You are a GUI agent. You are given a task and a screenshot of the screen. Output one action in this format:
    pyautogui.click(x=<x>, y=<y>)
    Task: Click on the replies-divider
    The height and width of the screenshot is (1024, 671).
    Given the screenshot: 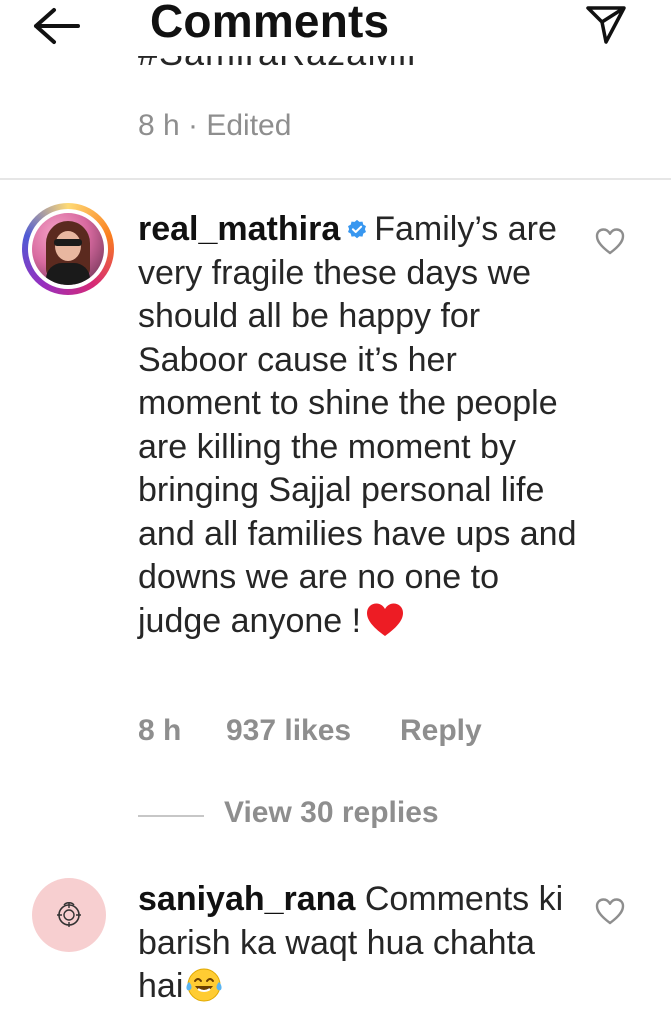 What is the action you would take?
    pyautogui.click(x=171, y=816)
    